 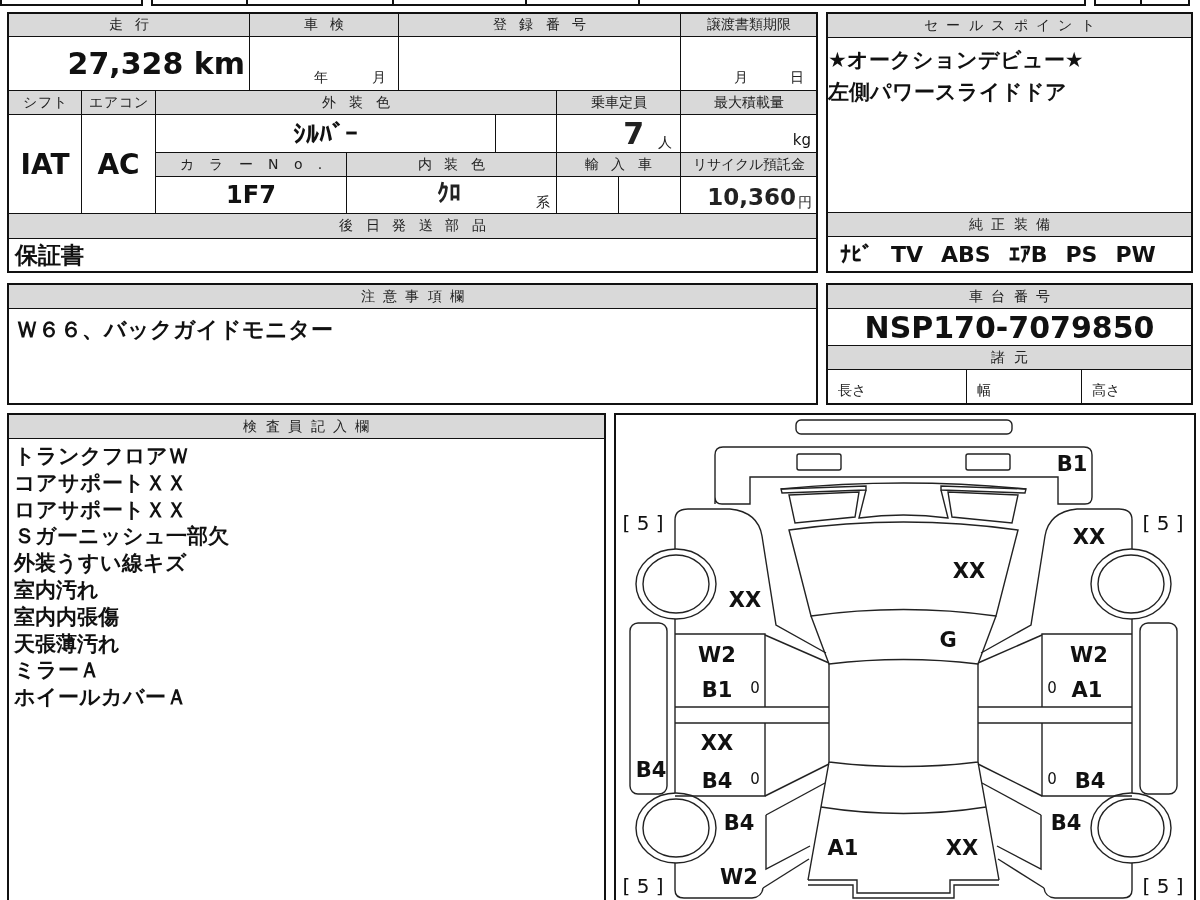 I want to click on section-header: 純正装備, so click(x=1009, y=224).